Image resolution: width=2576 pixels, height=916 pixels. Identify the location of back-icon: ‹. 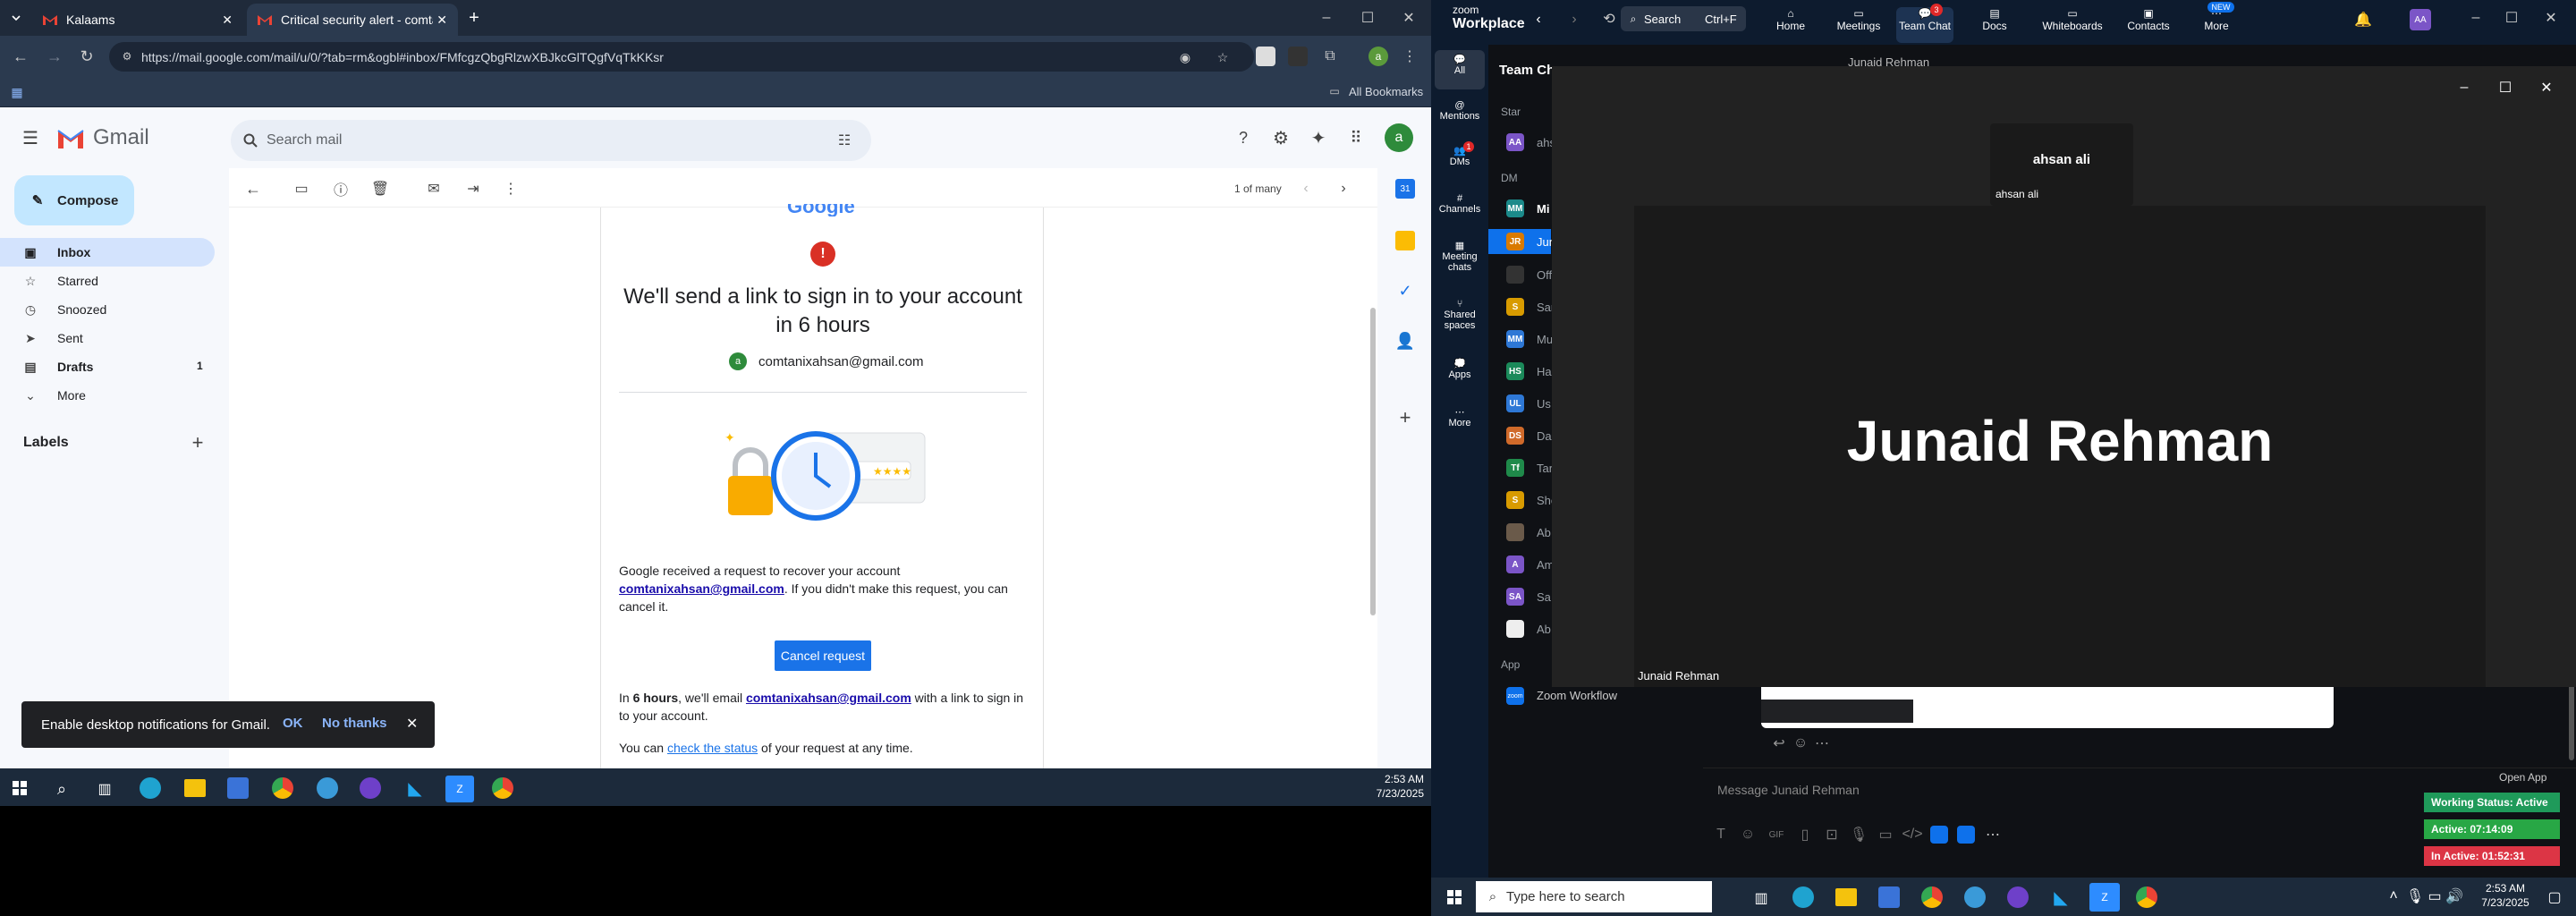
(1538, 20).